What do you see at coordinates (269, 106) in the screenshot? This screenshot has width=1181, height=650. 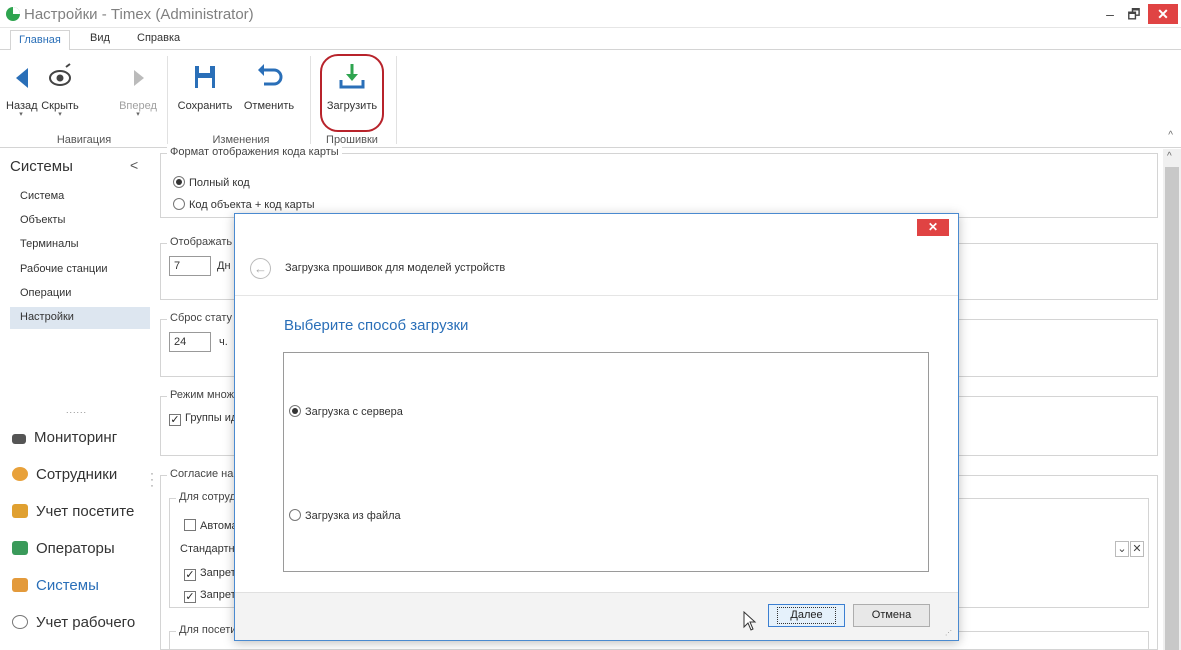 I see `undo-label: Отменить` at bounding box center [269, 106].